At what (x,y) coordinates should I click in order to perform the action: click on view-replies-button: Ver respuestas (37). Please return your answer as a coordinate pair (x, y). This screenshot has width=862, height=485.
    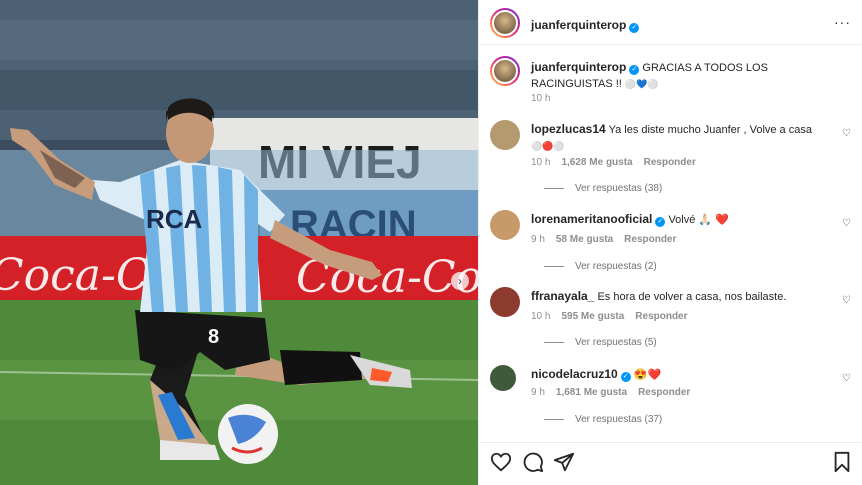
    Looking at the image, I should click on (603, 419).